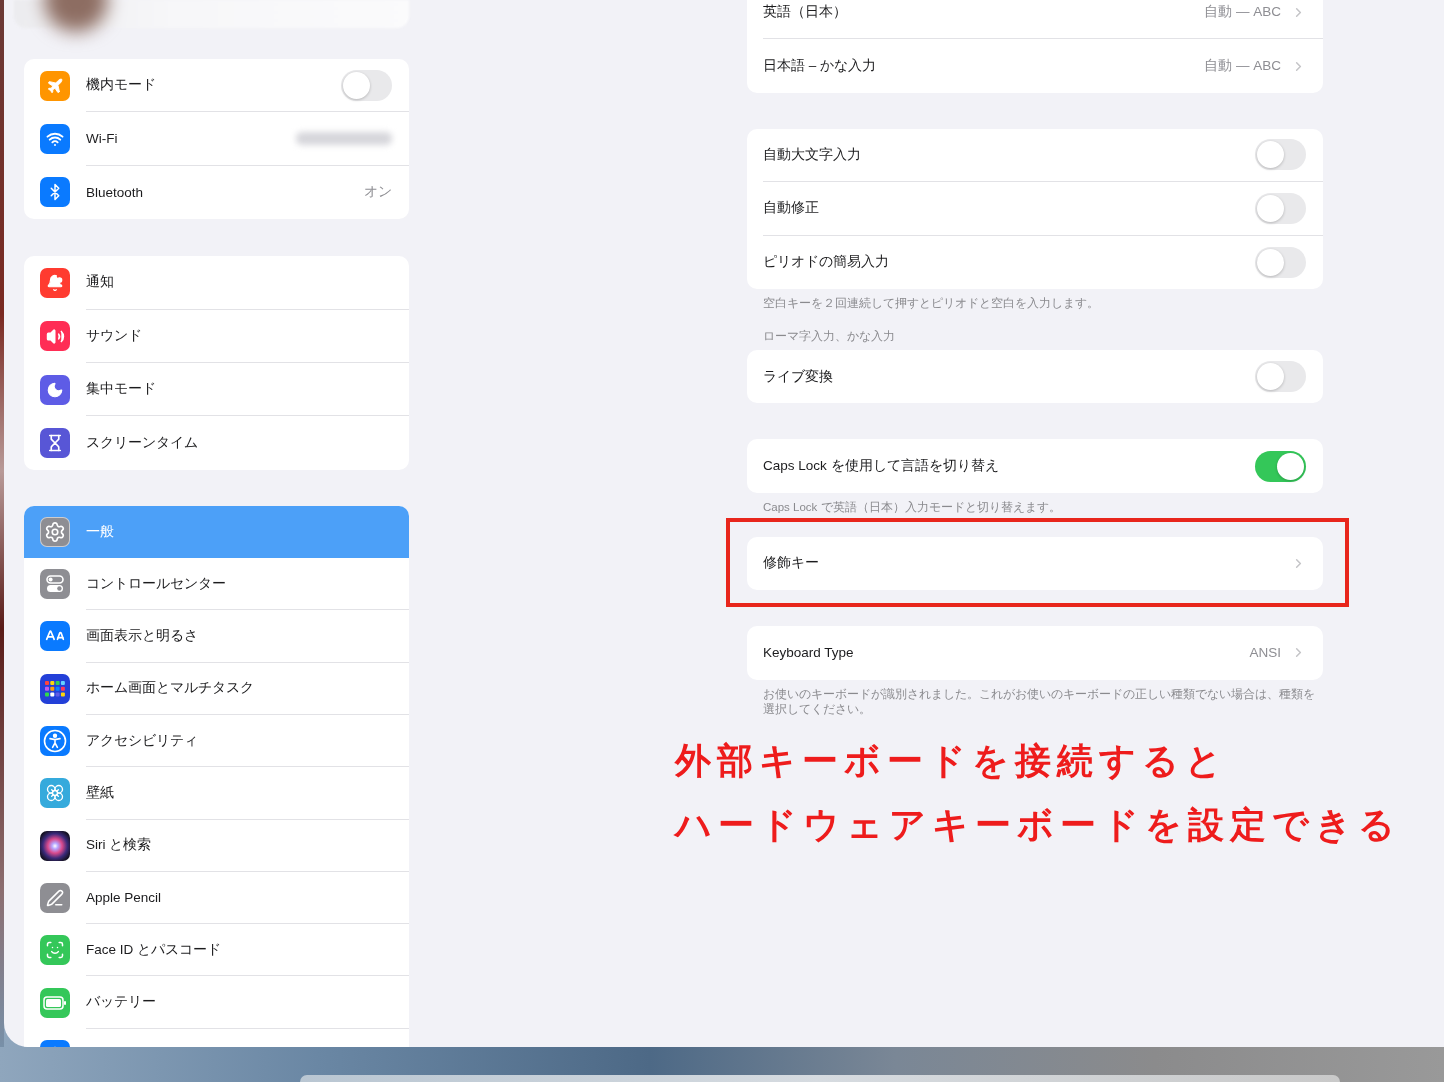 This screenshot has height=1082, width=1444. Describe the element at coordinates (1038, 824) in the screenshot. I see `annotation-text: ハードウェアキーボードを設定できる` at that location.